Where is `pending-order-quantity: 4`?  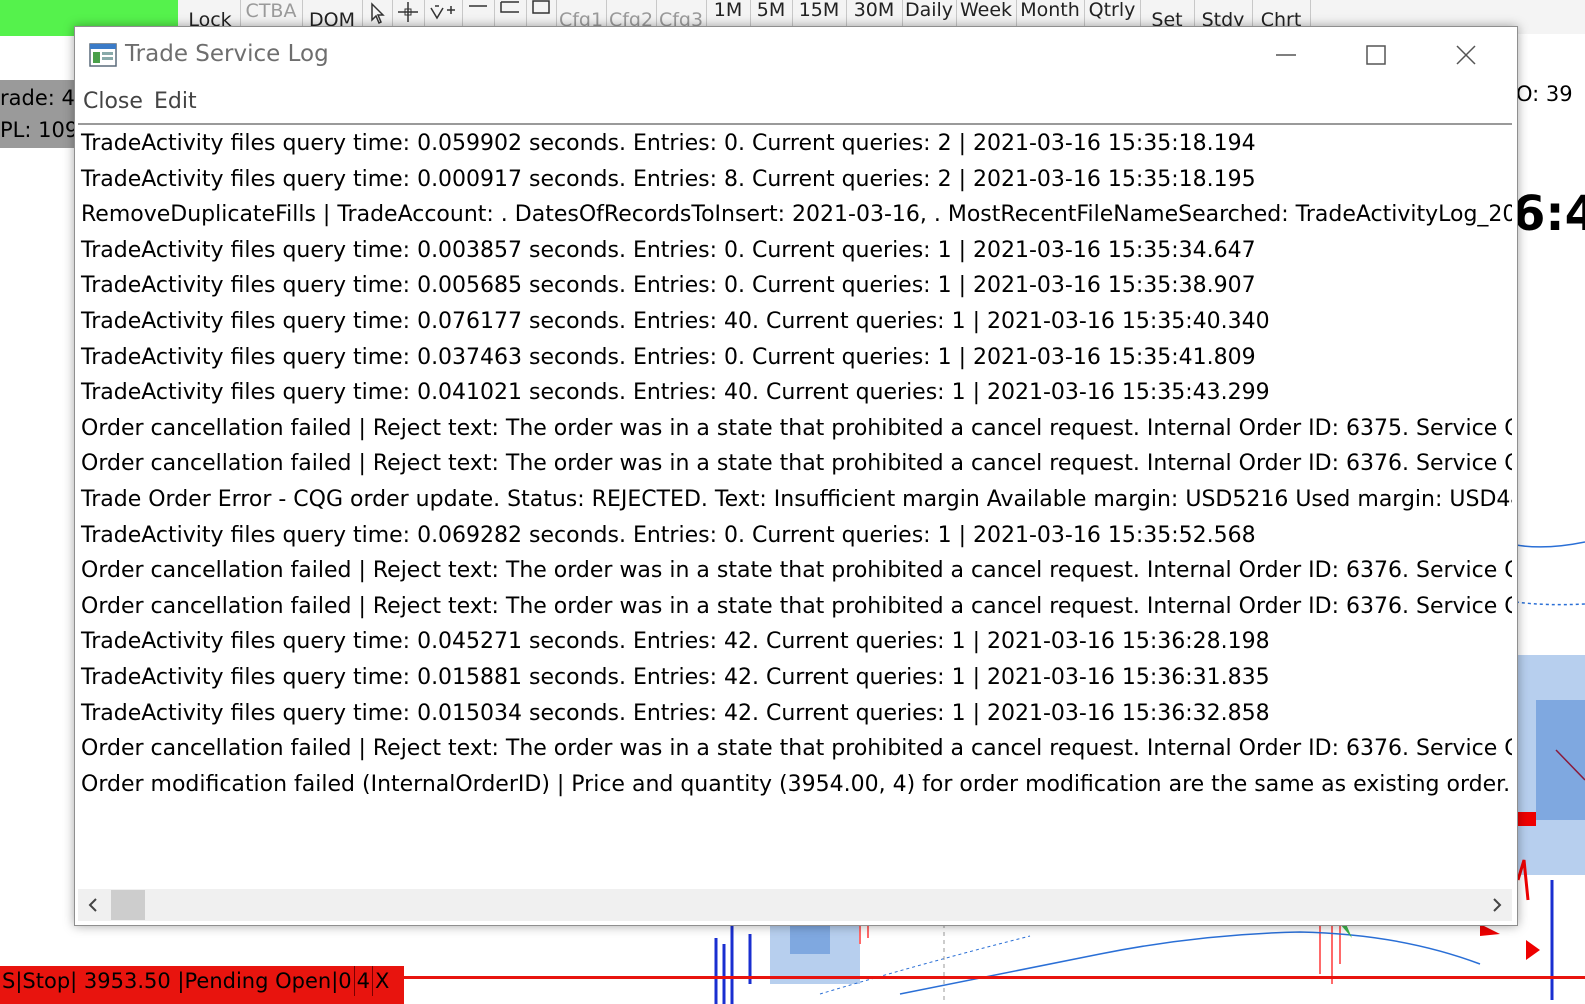 pending-order-quantity: 4 is located at coordinates (362, 981).